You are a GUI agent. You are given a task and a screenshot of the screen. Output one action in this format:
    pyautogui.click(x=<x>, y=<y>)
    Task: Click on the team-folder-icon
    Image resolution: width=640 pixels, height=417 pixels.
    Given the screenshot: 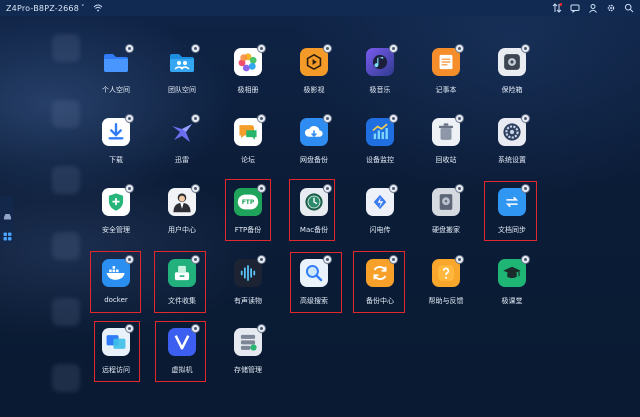 What is the action you would take?
    pyautogui.click(x=184, y=60)
    